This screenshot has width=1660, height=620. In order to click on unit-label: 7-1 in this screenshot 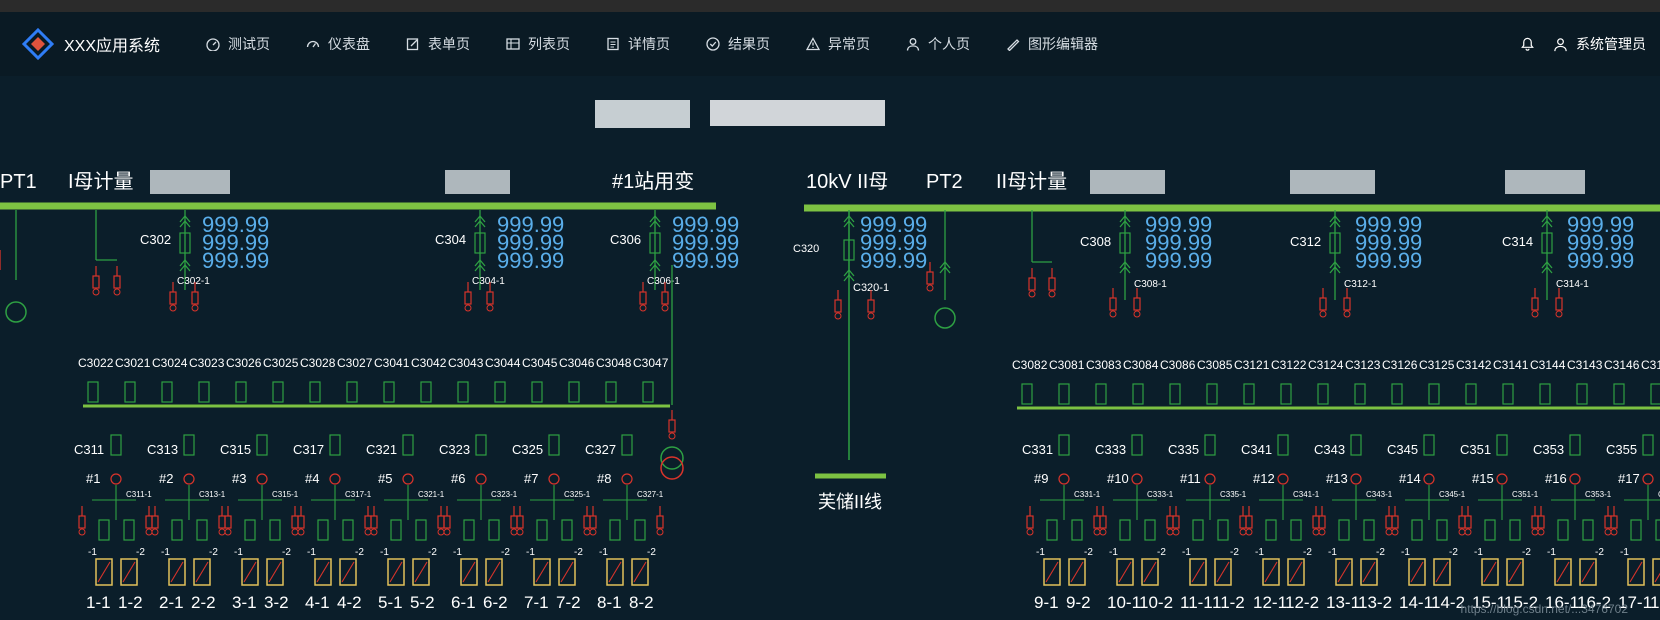, I will do `click(536, 602)`.